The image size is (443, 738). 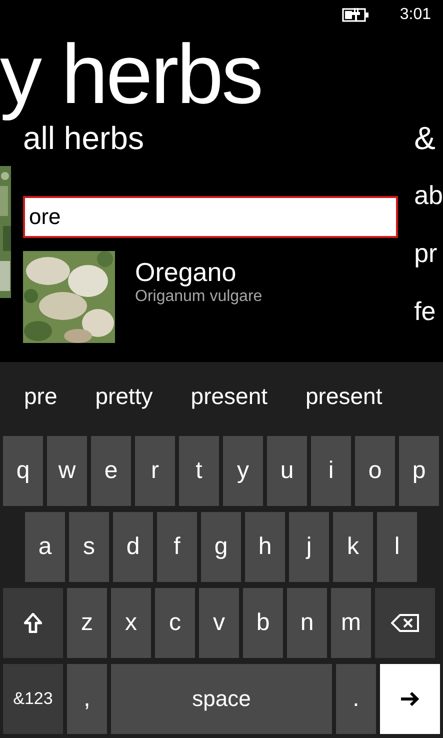 I want to click on keyboard-key: o, so click(x=375, y=471).